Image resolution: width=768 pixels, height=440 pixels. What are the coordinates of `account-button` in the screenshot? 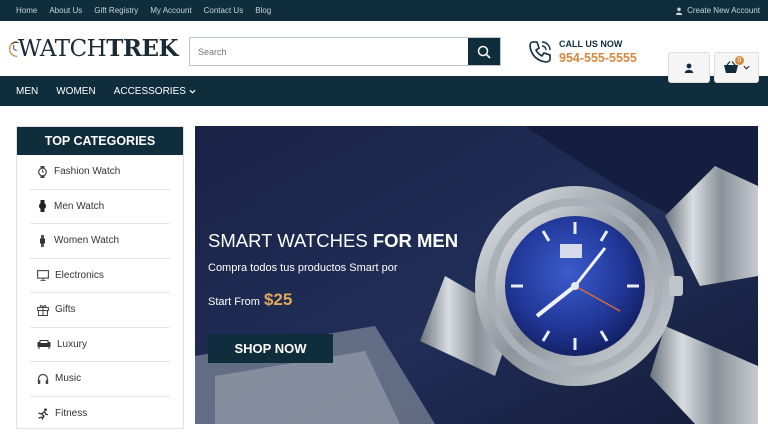 It's located at (689, 67).